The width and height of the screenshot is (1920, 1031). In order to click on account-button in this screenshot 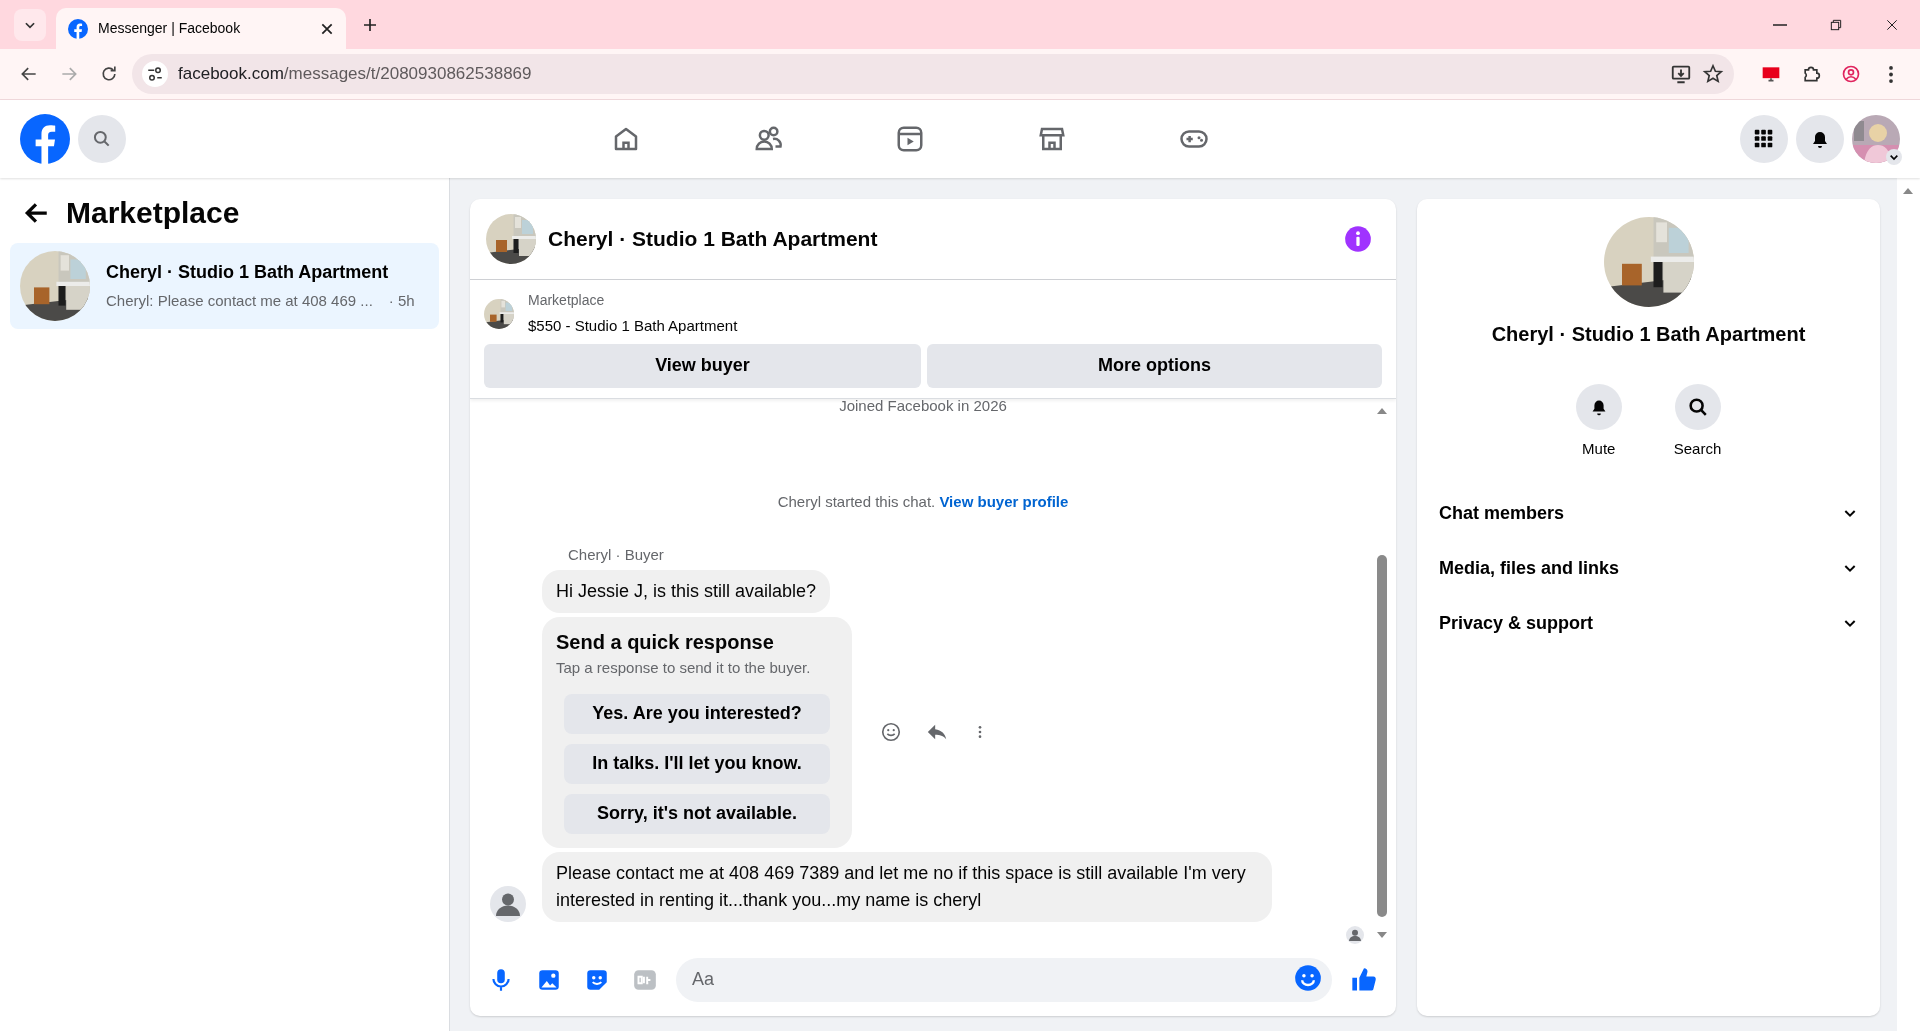, I will do `click(1876, 139)`.